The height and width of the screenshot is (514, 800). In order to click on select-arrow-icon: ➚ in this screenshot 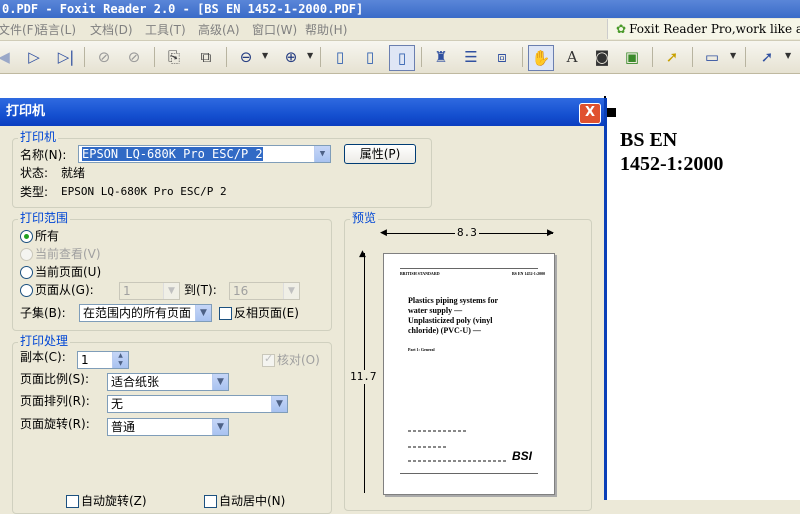, I will do `click(672, 57)`.